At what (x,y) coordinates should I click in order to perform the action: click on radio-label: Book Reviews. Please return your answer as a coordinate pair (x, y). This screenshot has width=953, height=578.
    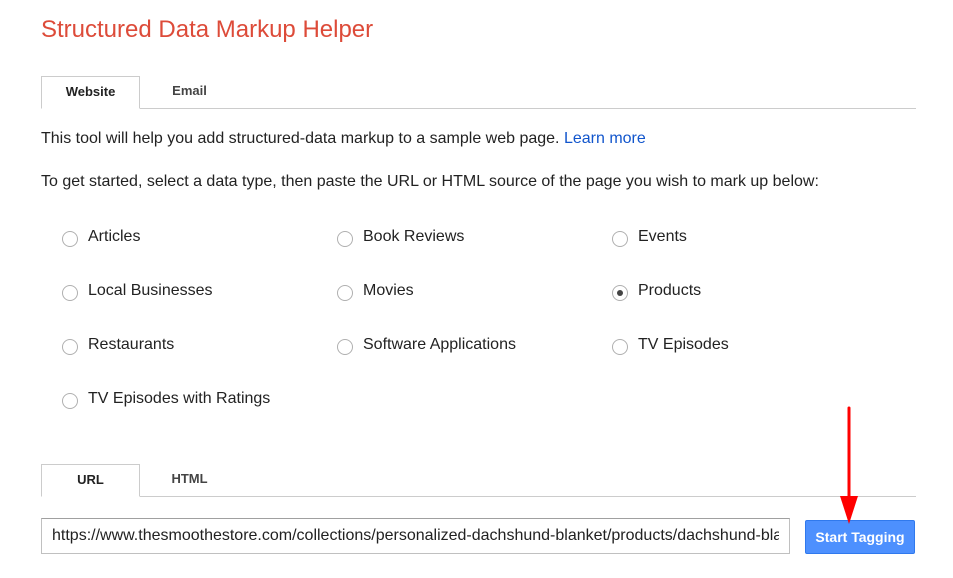
    Looking at the image, I should click on (414, 236).